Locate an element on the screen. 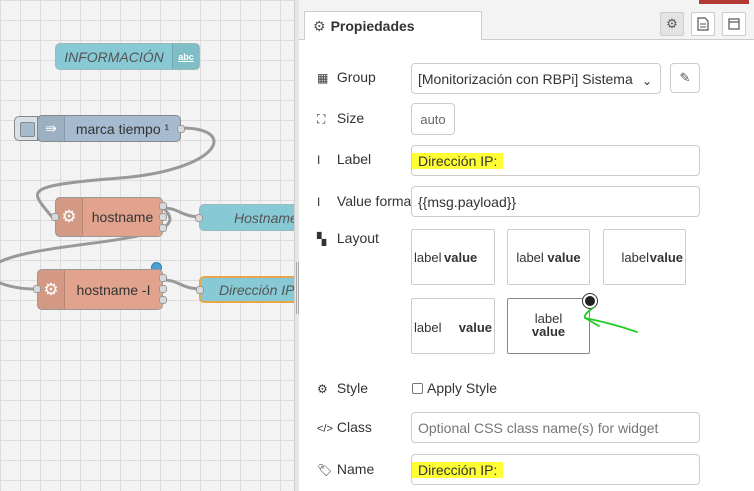  layout-option-3: label value is located at coordinates (644, 257).